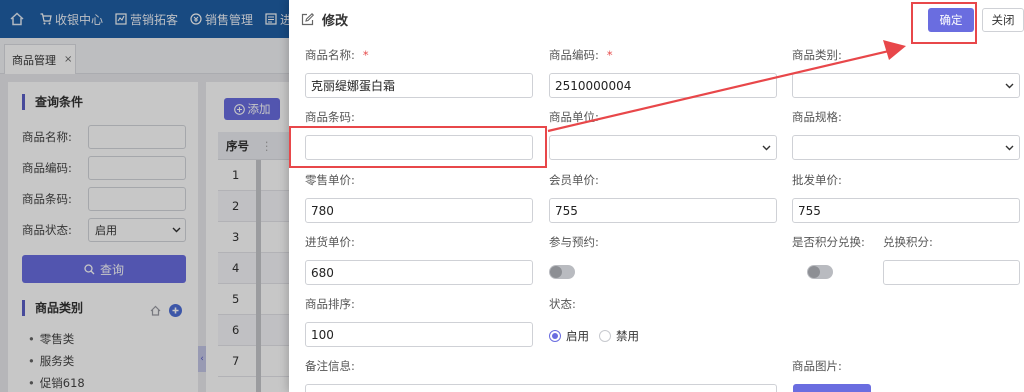 The height and width of the screenshot is (392, 1024). I want to click on annotation-arrow, so click(726, 86).